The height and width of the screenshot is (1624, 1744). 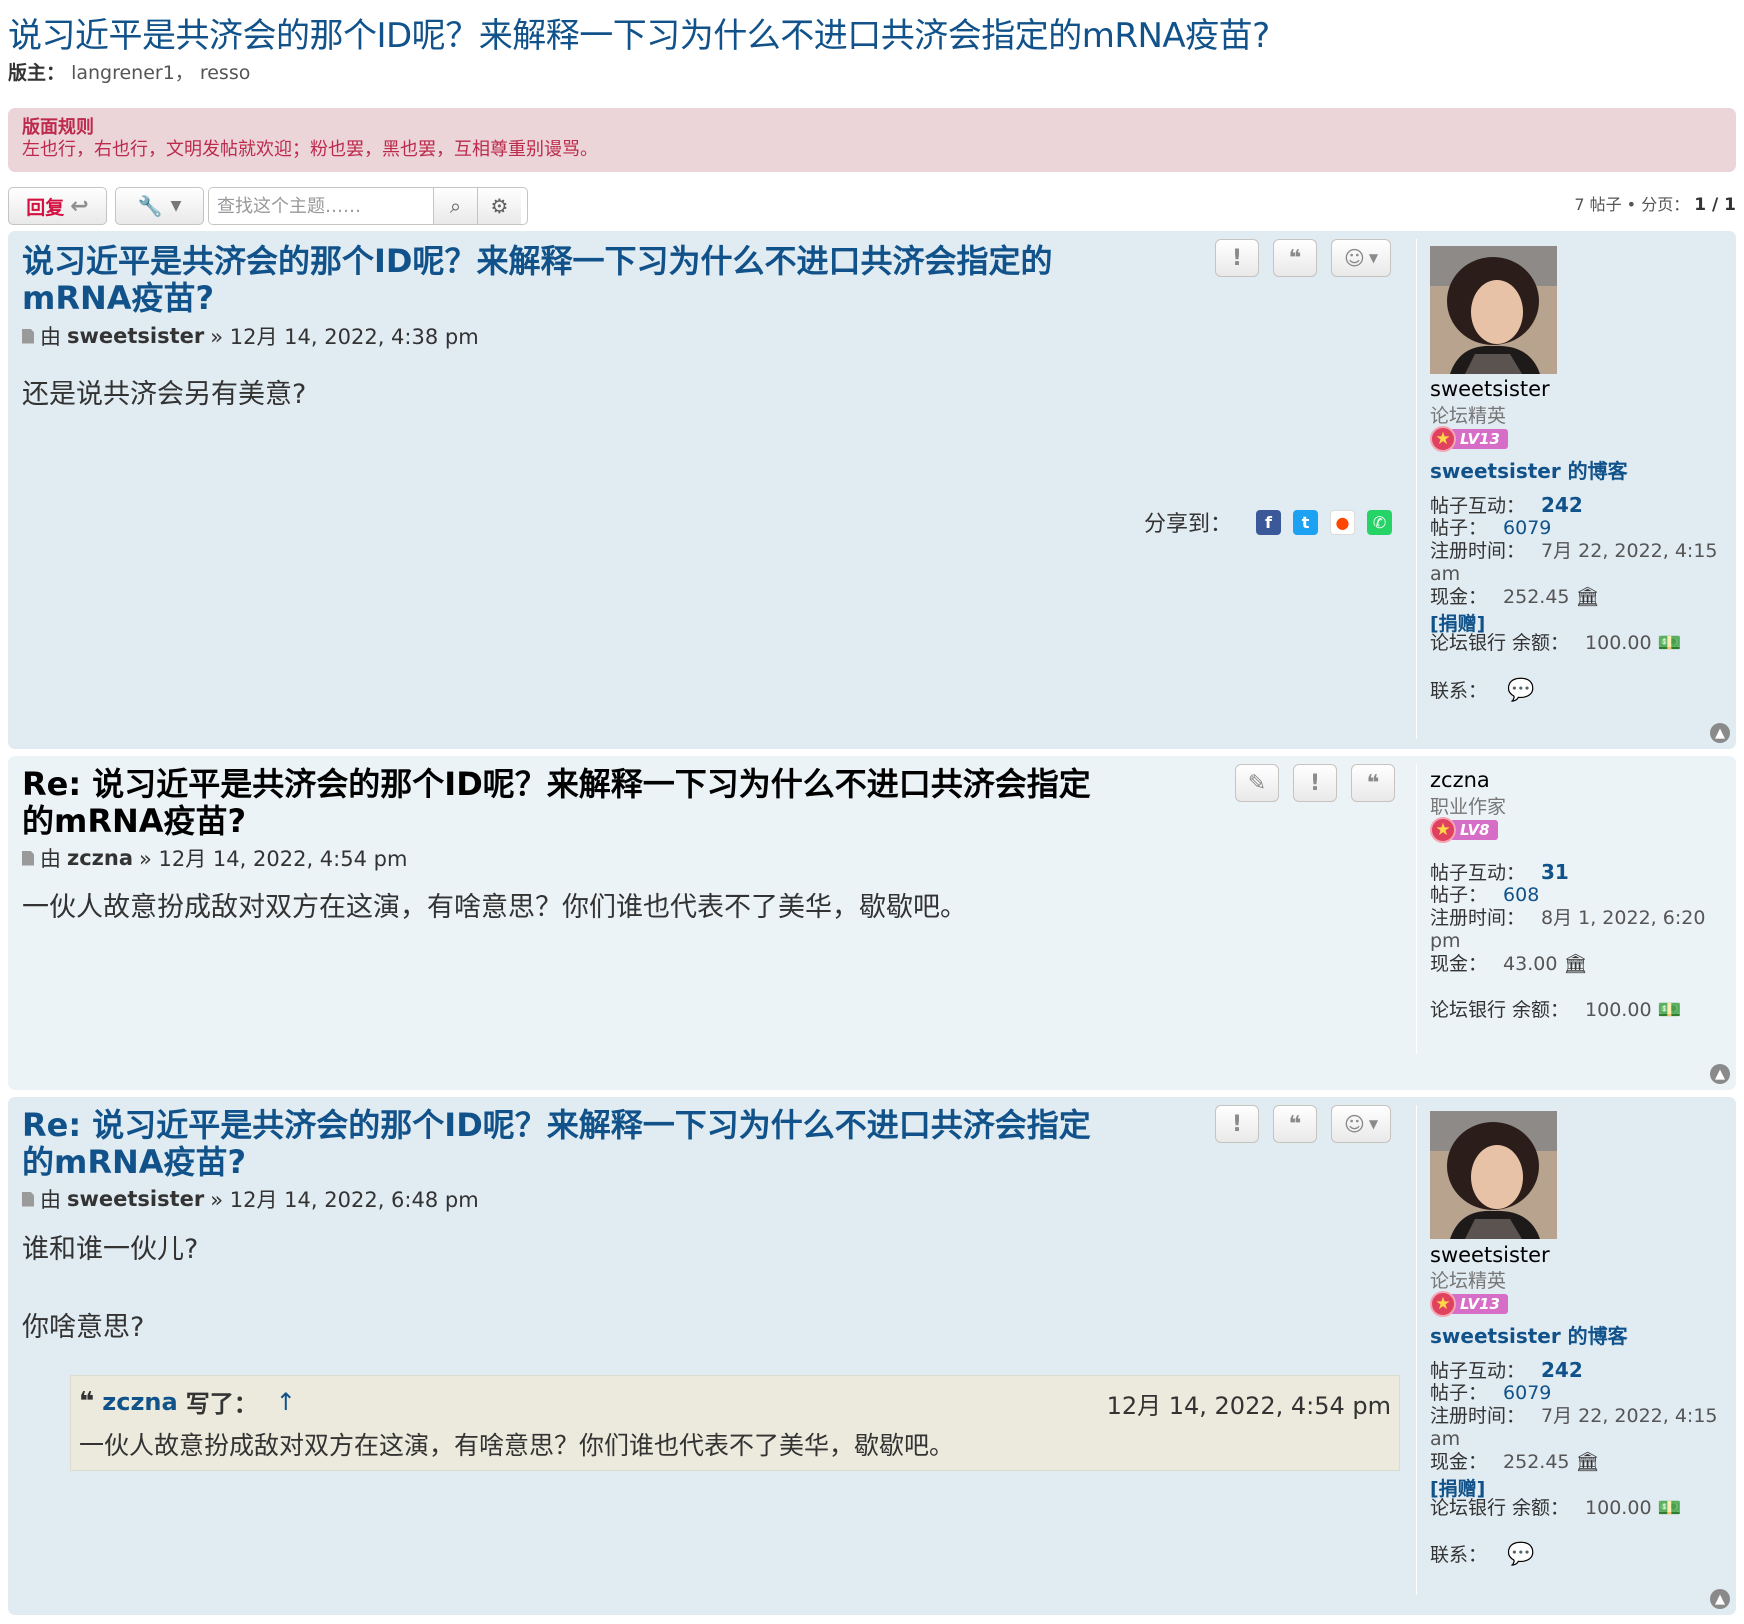 I want to click on level-badge: ★ LV13, so click(x=1469, y=1304).